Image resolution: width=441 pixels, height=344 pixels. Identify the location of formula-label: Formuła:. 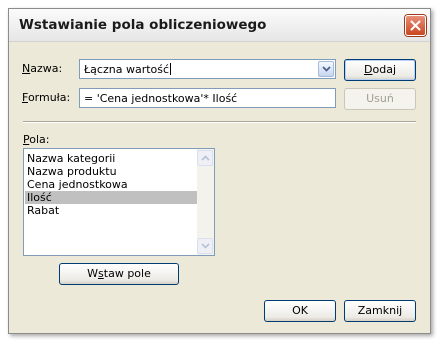
(46, 97).